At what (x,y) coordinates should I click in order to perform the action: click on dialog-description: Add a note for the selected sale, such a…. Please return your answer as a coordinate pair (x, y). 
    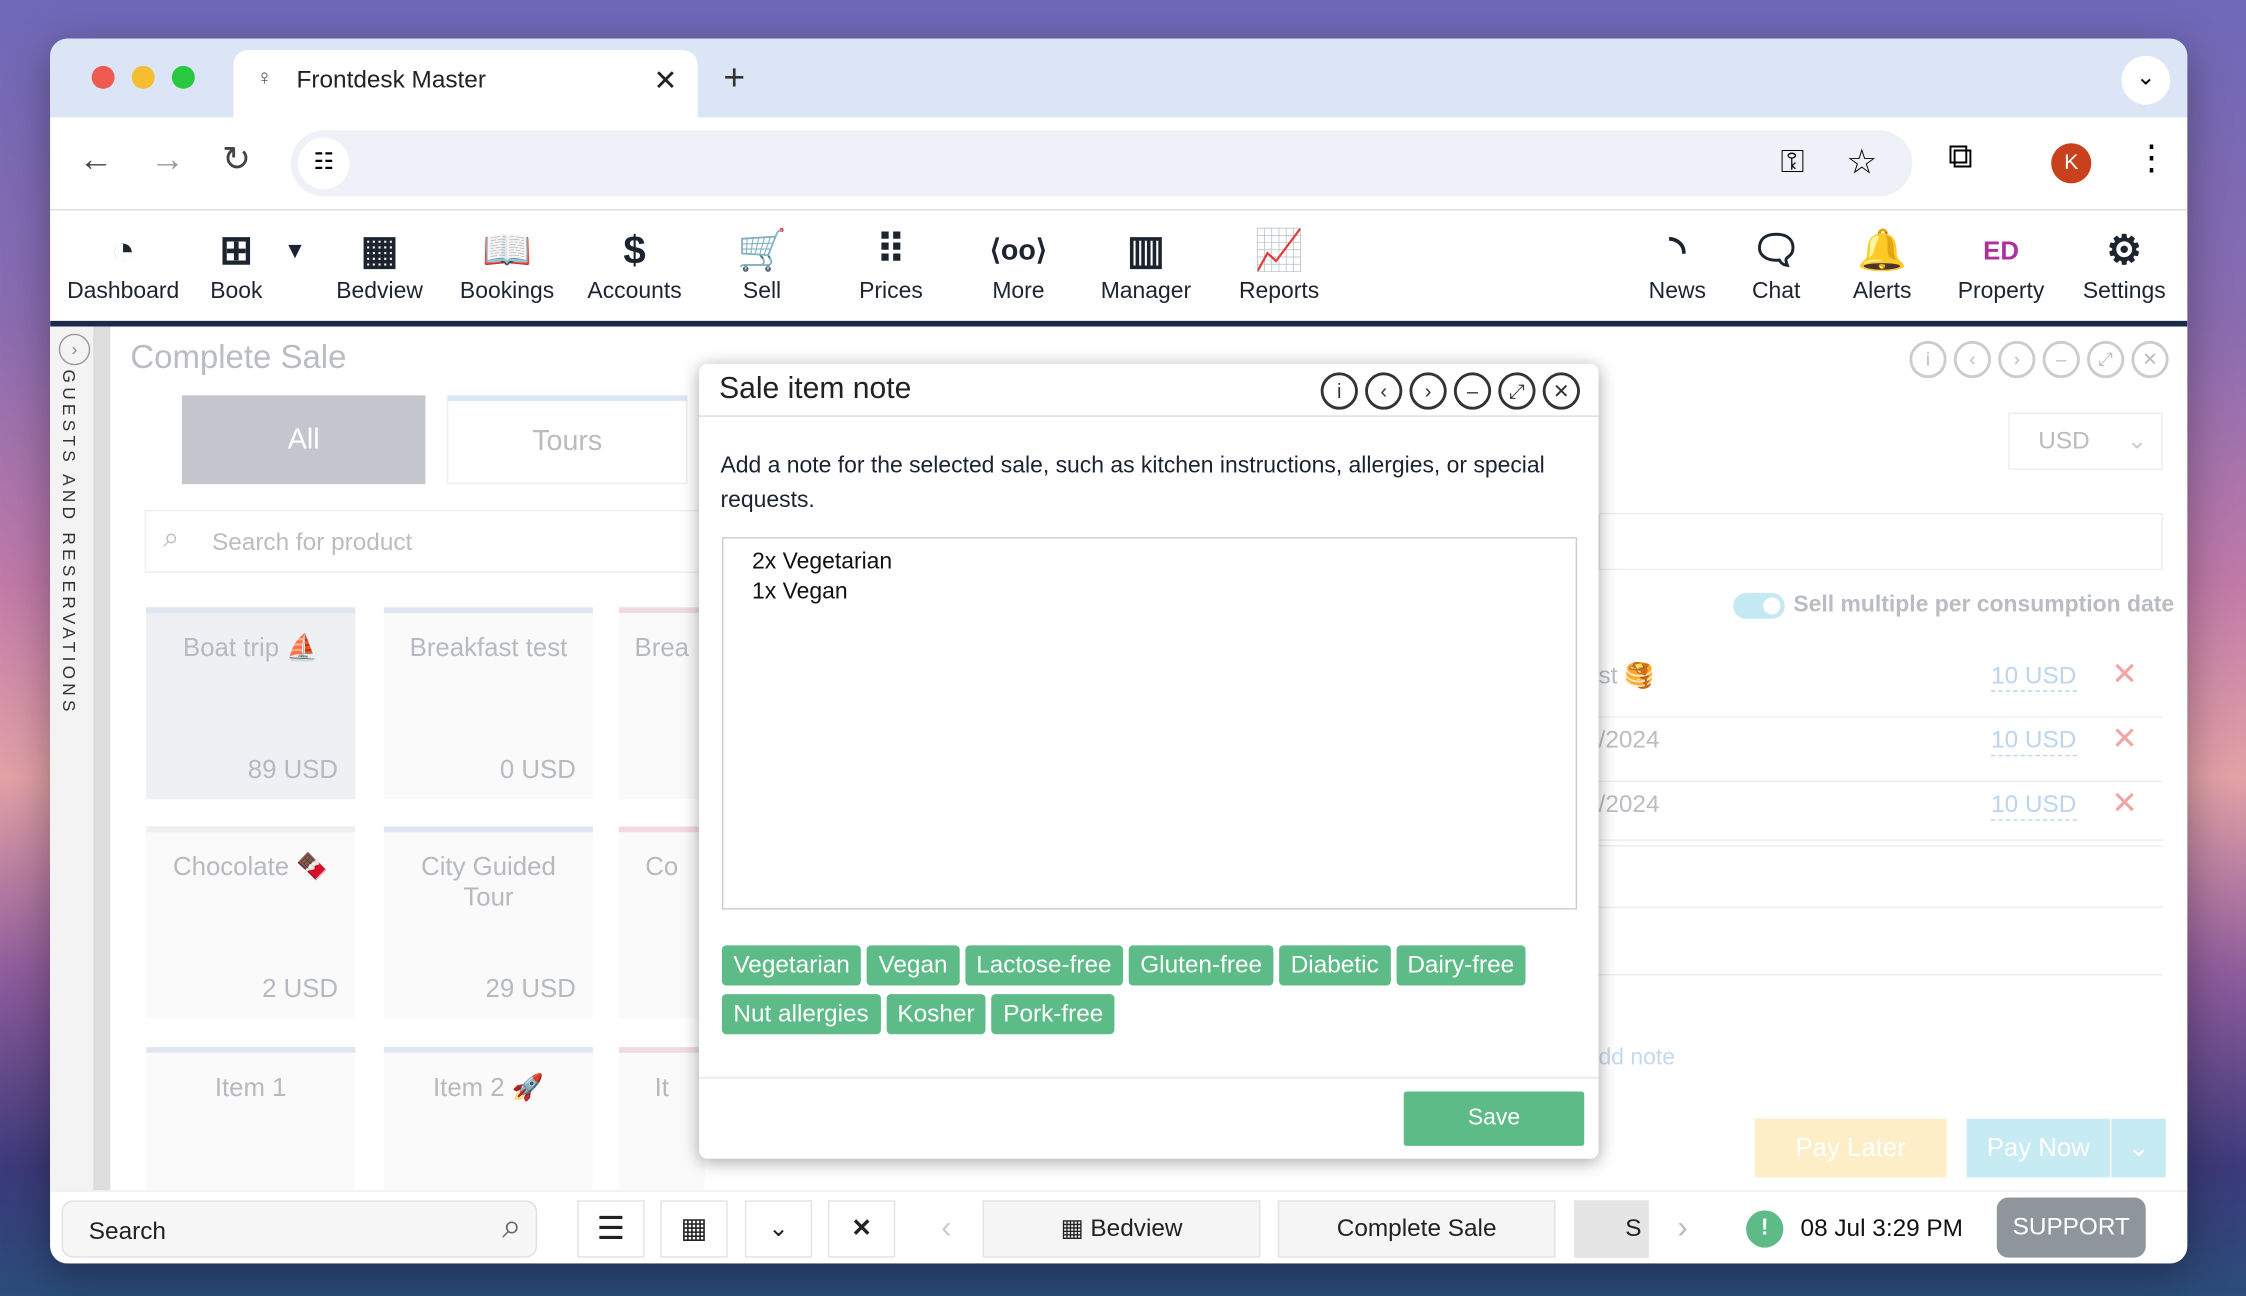
    Looking at the image, I should click on (1132, 483).